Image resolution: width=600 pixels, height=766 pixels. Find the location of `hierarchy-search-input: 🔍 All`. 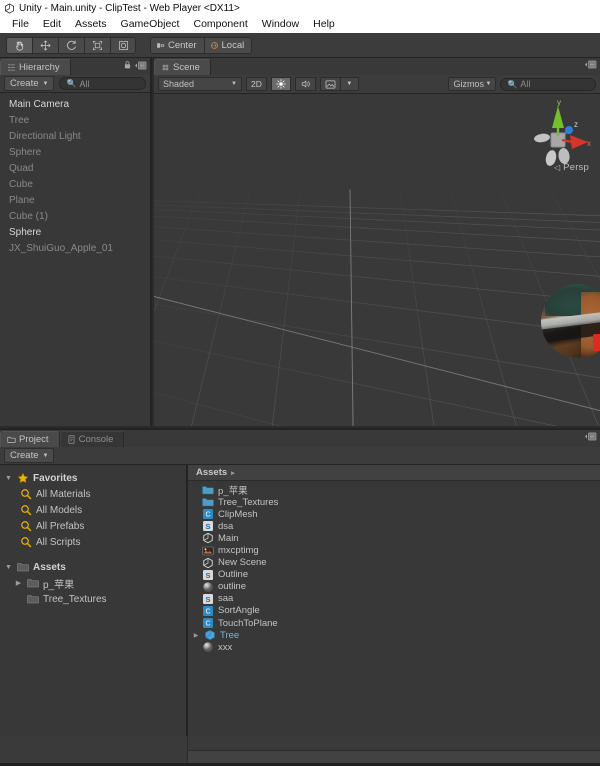

hierarchy-search-input: 🔍 All is located at coordinates (102, 83).